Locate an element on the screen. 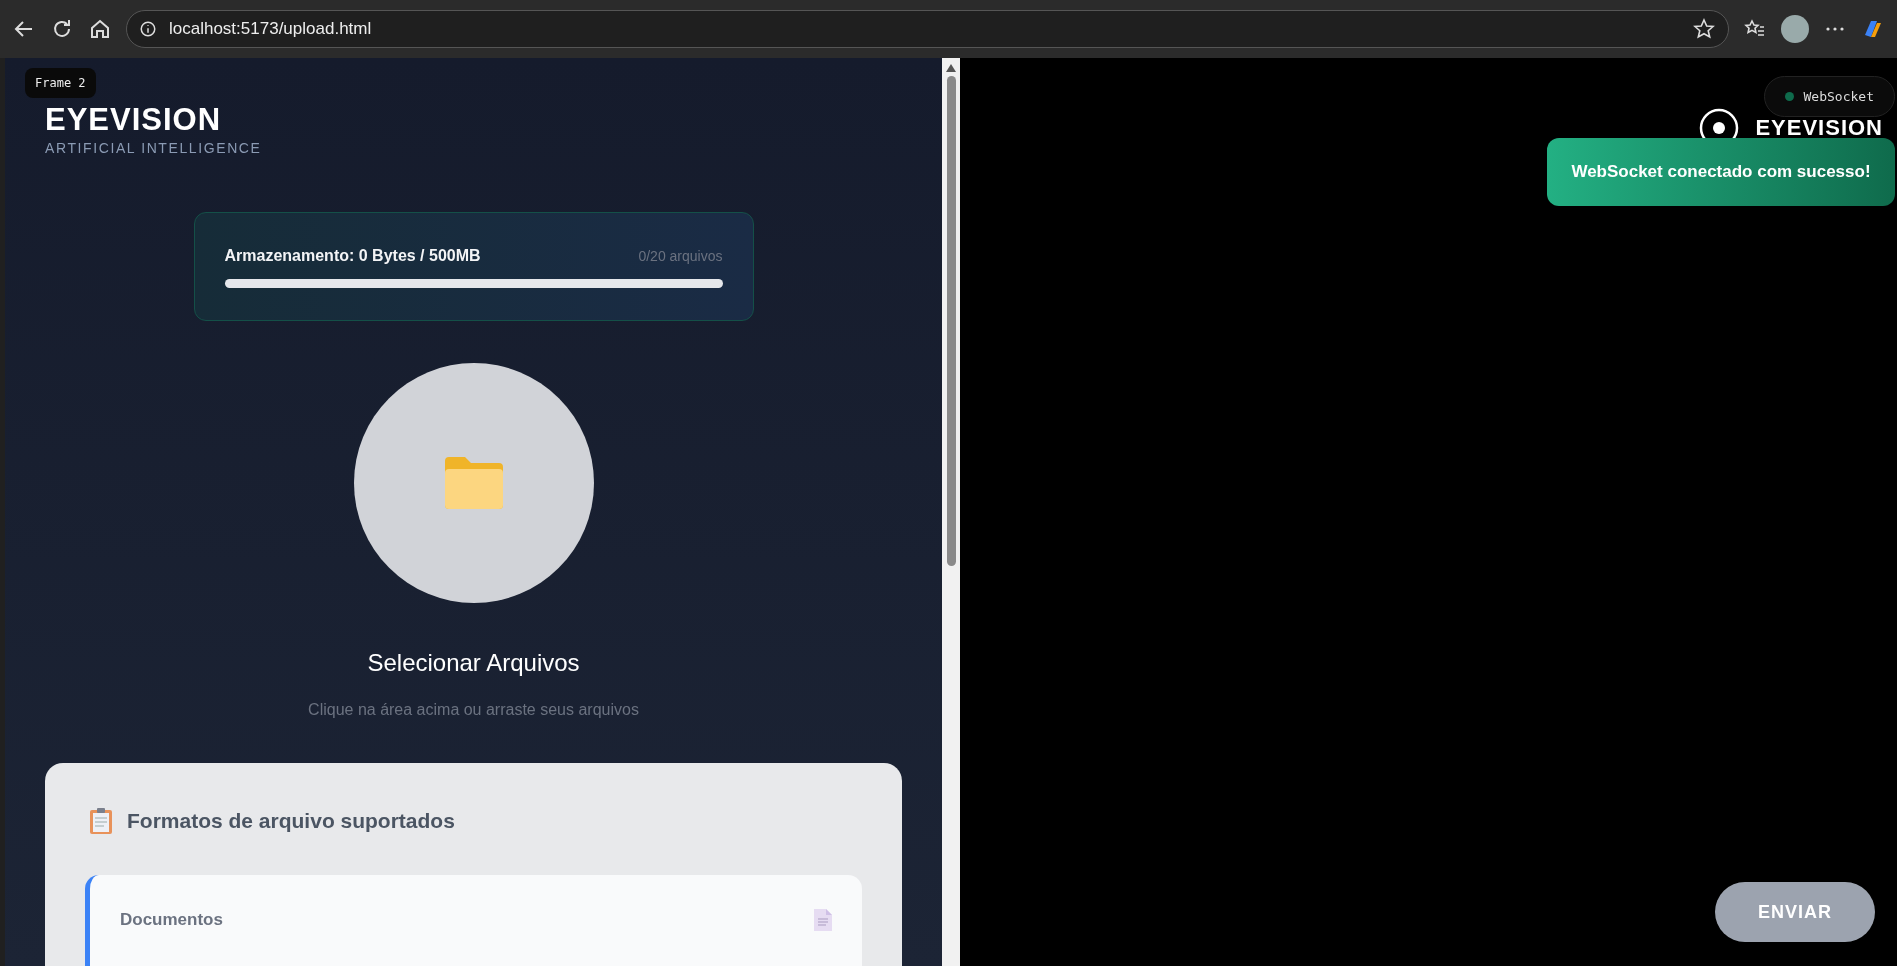 The image size is (1897, 966). home-icon is located at coordinates (100, 29).